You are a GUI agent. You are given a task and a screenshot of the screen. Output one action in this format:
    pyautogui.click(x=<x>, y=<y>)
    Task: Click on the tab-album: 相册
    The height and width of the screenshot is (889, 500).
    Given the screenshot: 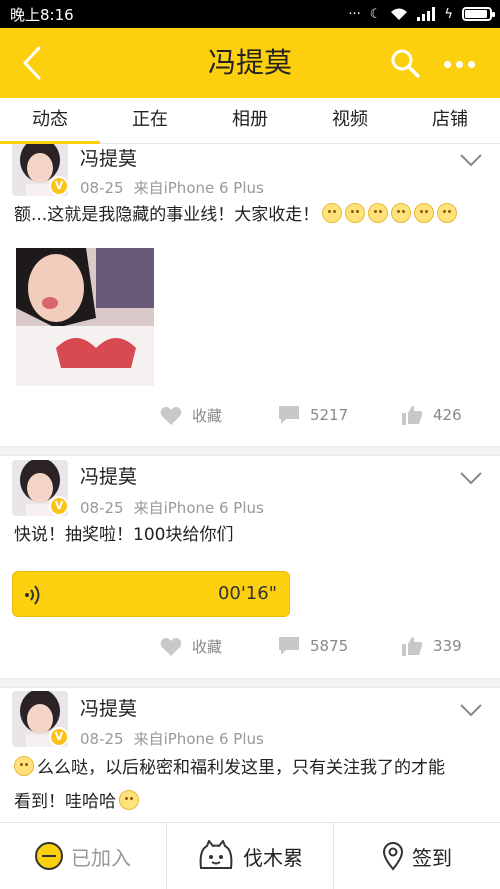 What is the action you would take?
    pyautogui.click(x=250, y=120)
    